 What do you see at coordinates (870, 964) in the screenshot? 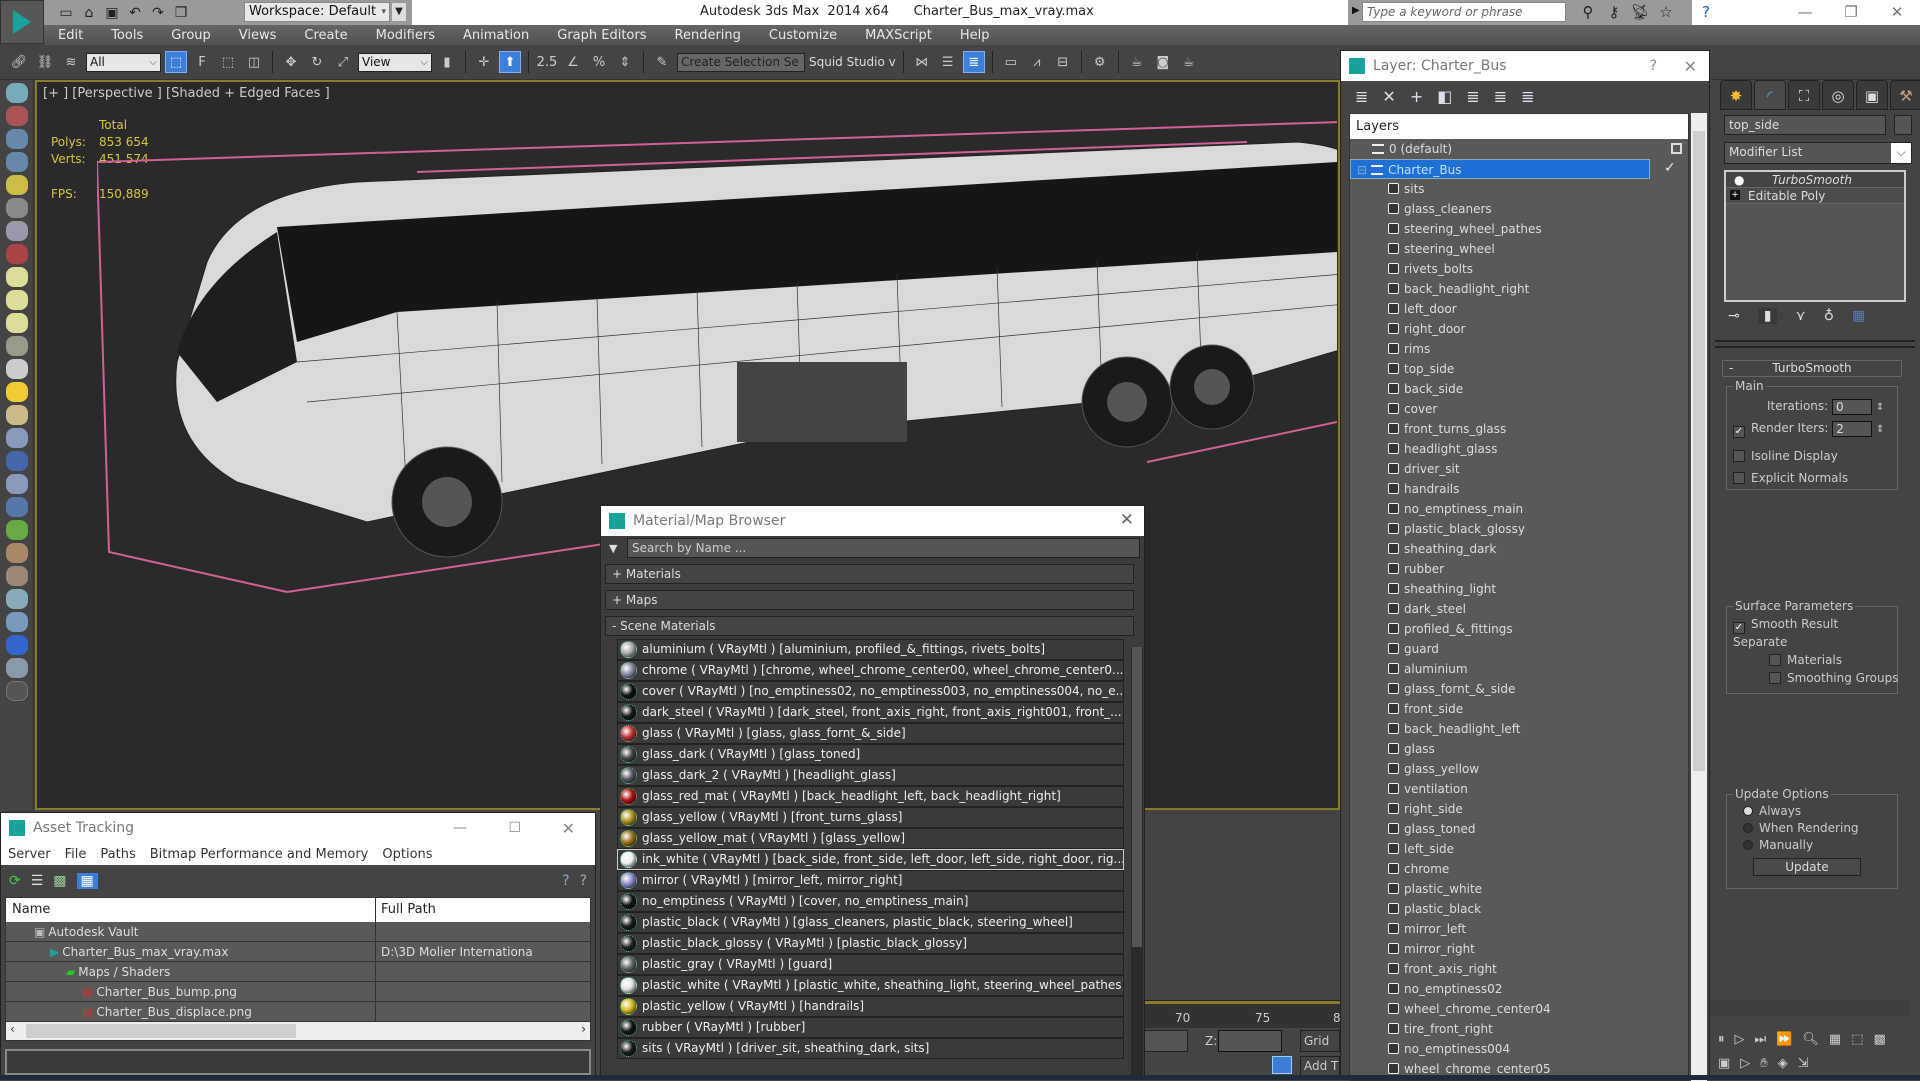
I see `material-row: plastic_gray ( VRayMtl ) [guard]` at bounding box center [870, 964].